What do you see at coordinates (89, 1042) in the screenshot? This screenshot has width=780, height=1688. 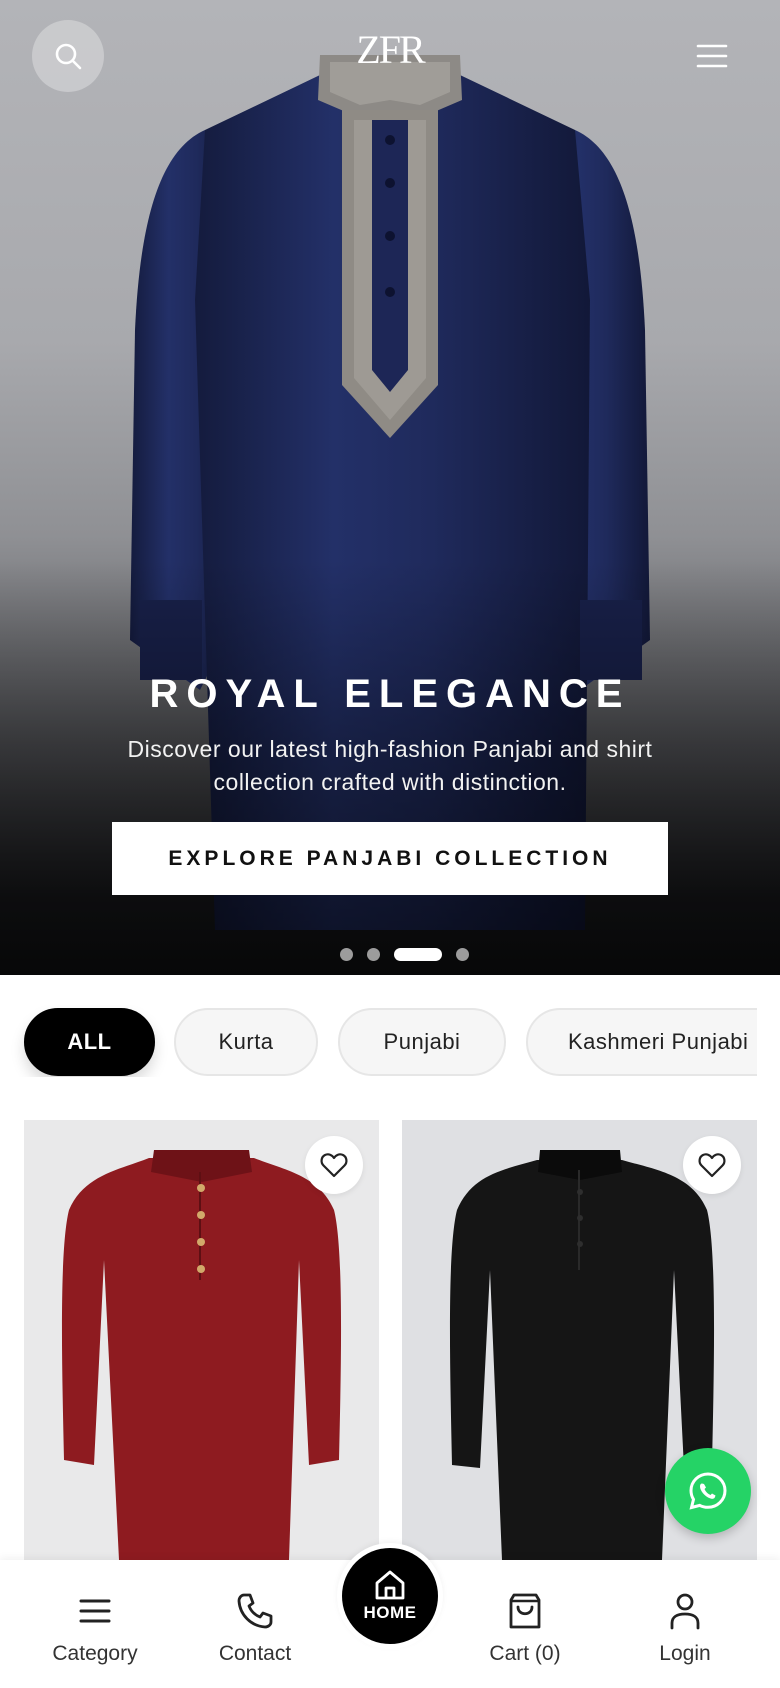 I see `filter-chip-all: ALL` at bounding box center [89, 1042].